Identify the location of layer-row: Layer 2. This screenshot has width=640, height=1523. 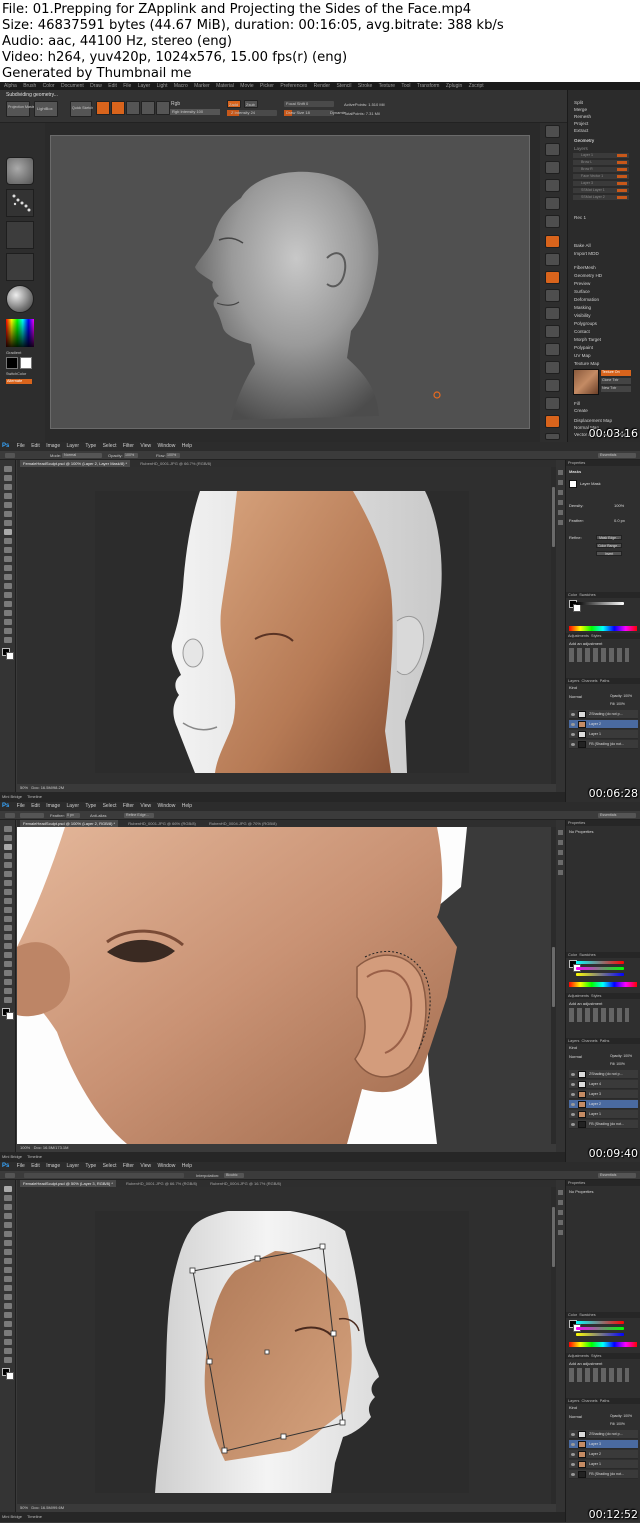
(603, 1454).